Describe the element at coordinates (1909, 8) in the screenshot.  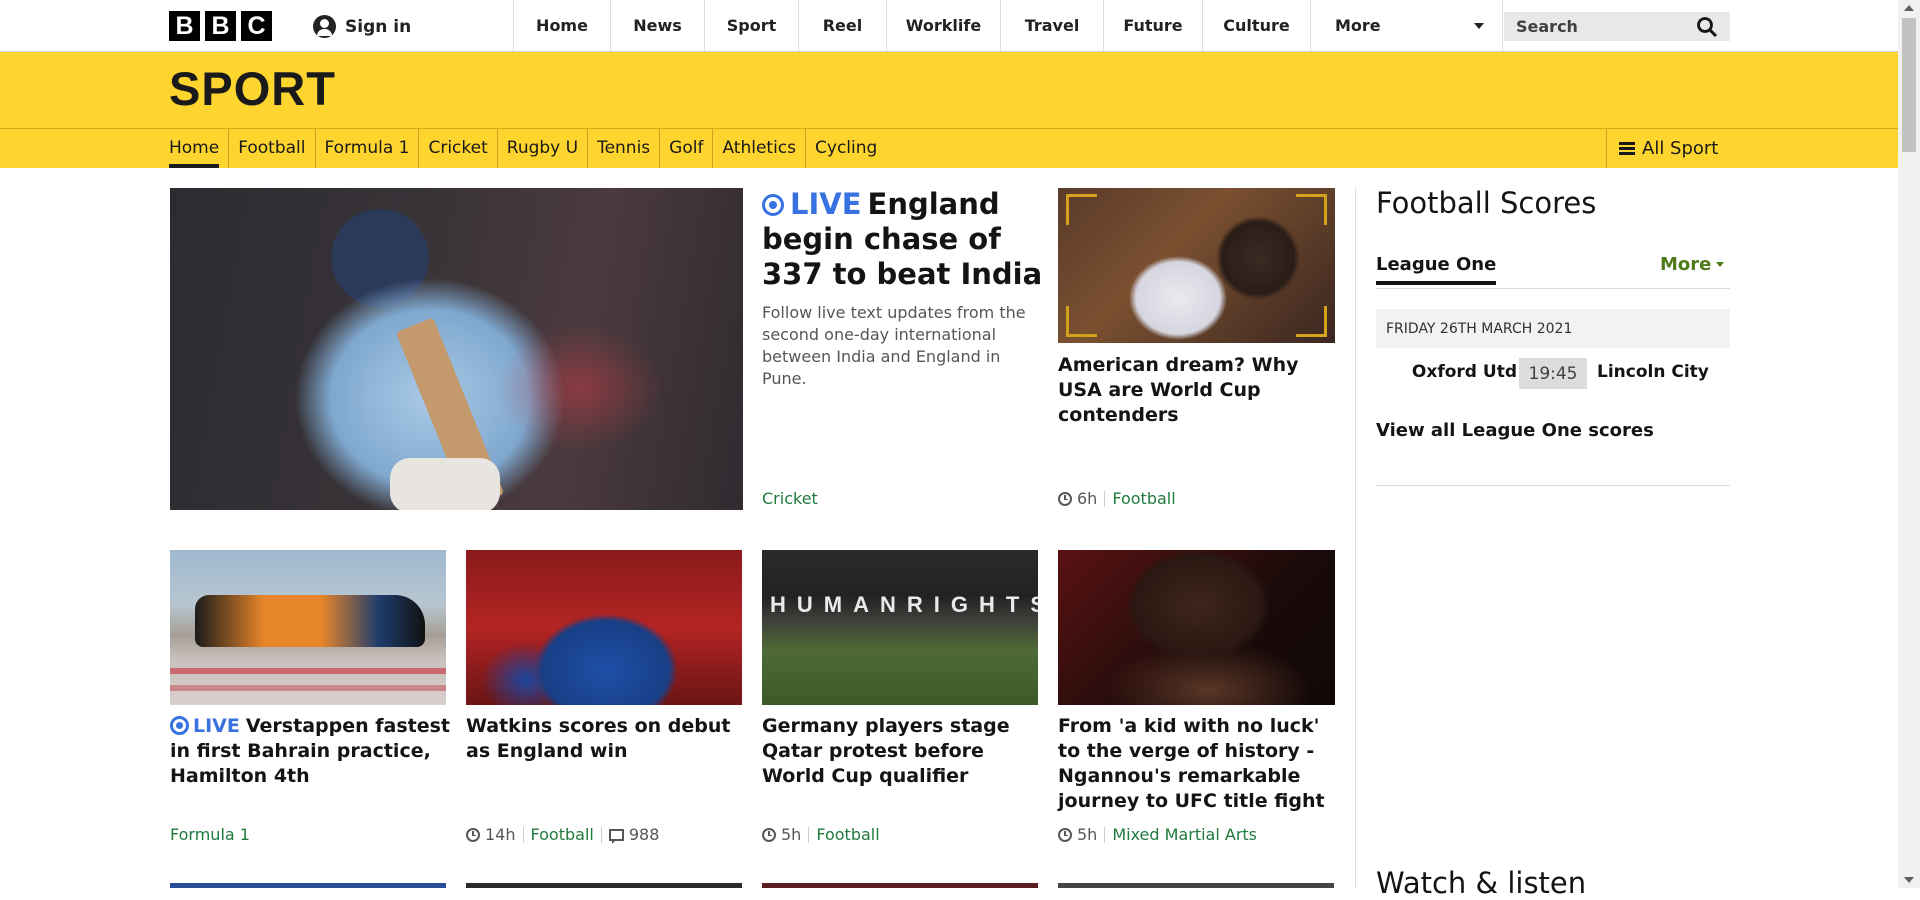
I see `scroll-up-arrow-icon` at that location.